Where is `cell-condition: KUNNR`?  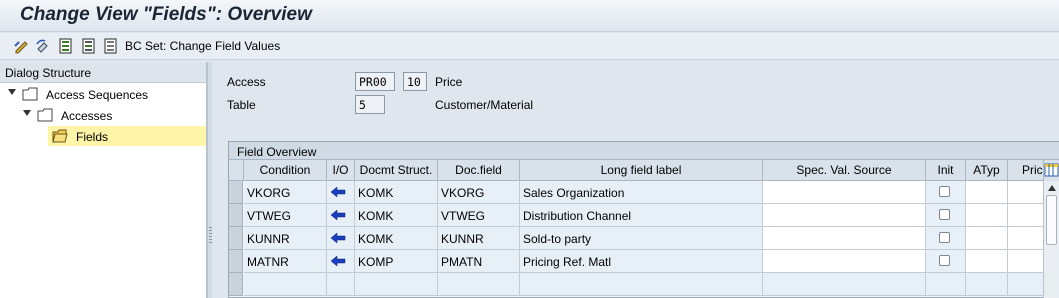
cell-condition: KUNNR is located at coordinates (285, 238).